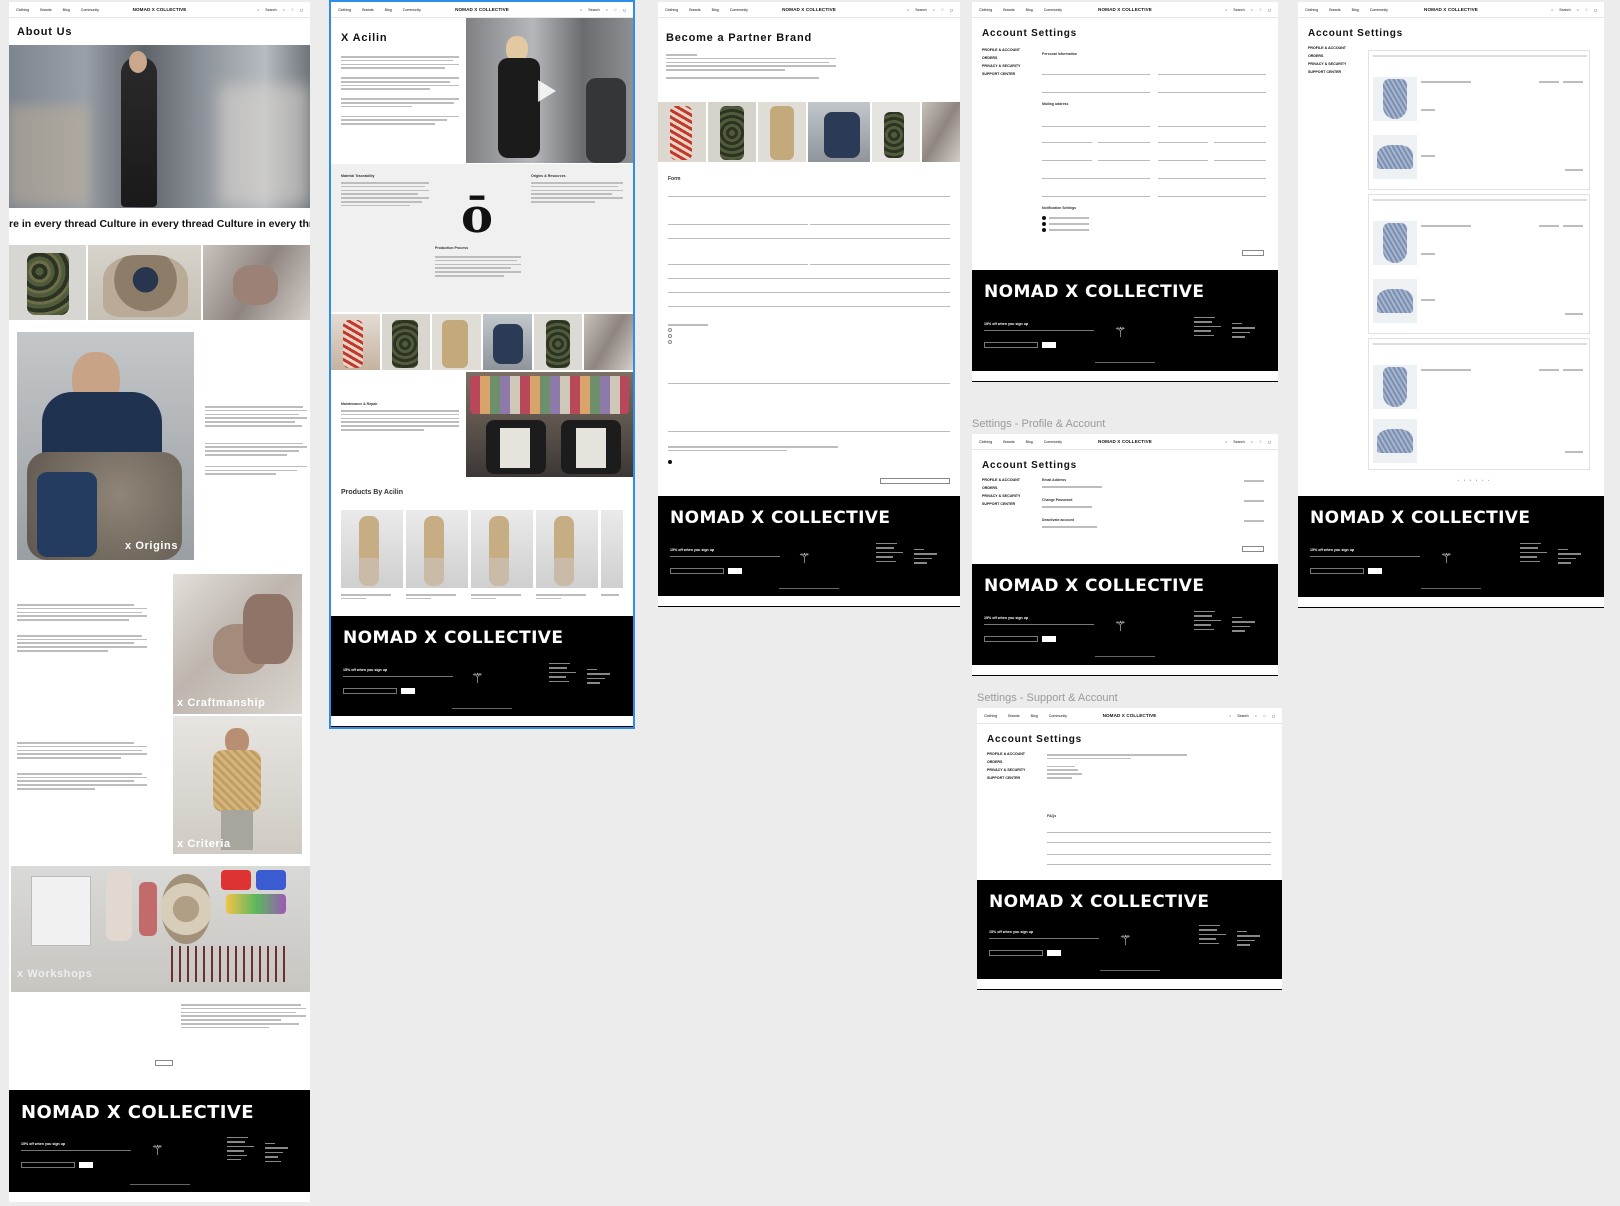  Describe the element at coordinates (1253, 253) in the screenshot. I see `save-changes-button` at that location.